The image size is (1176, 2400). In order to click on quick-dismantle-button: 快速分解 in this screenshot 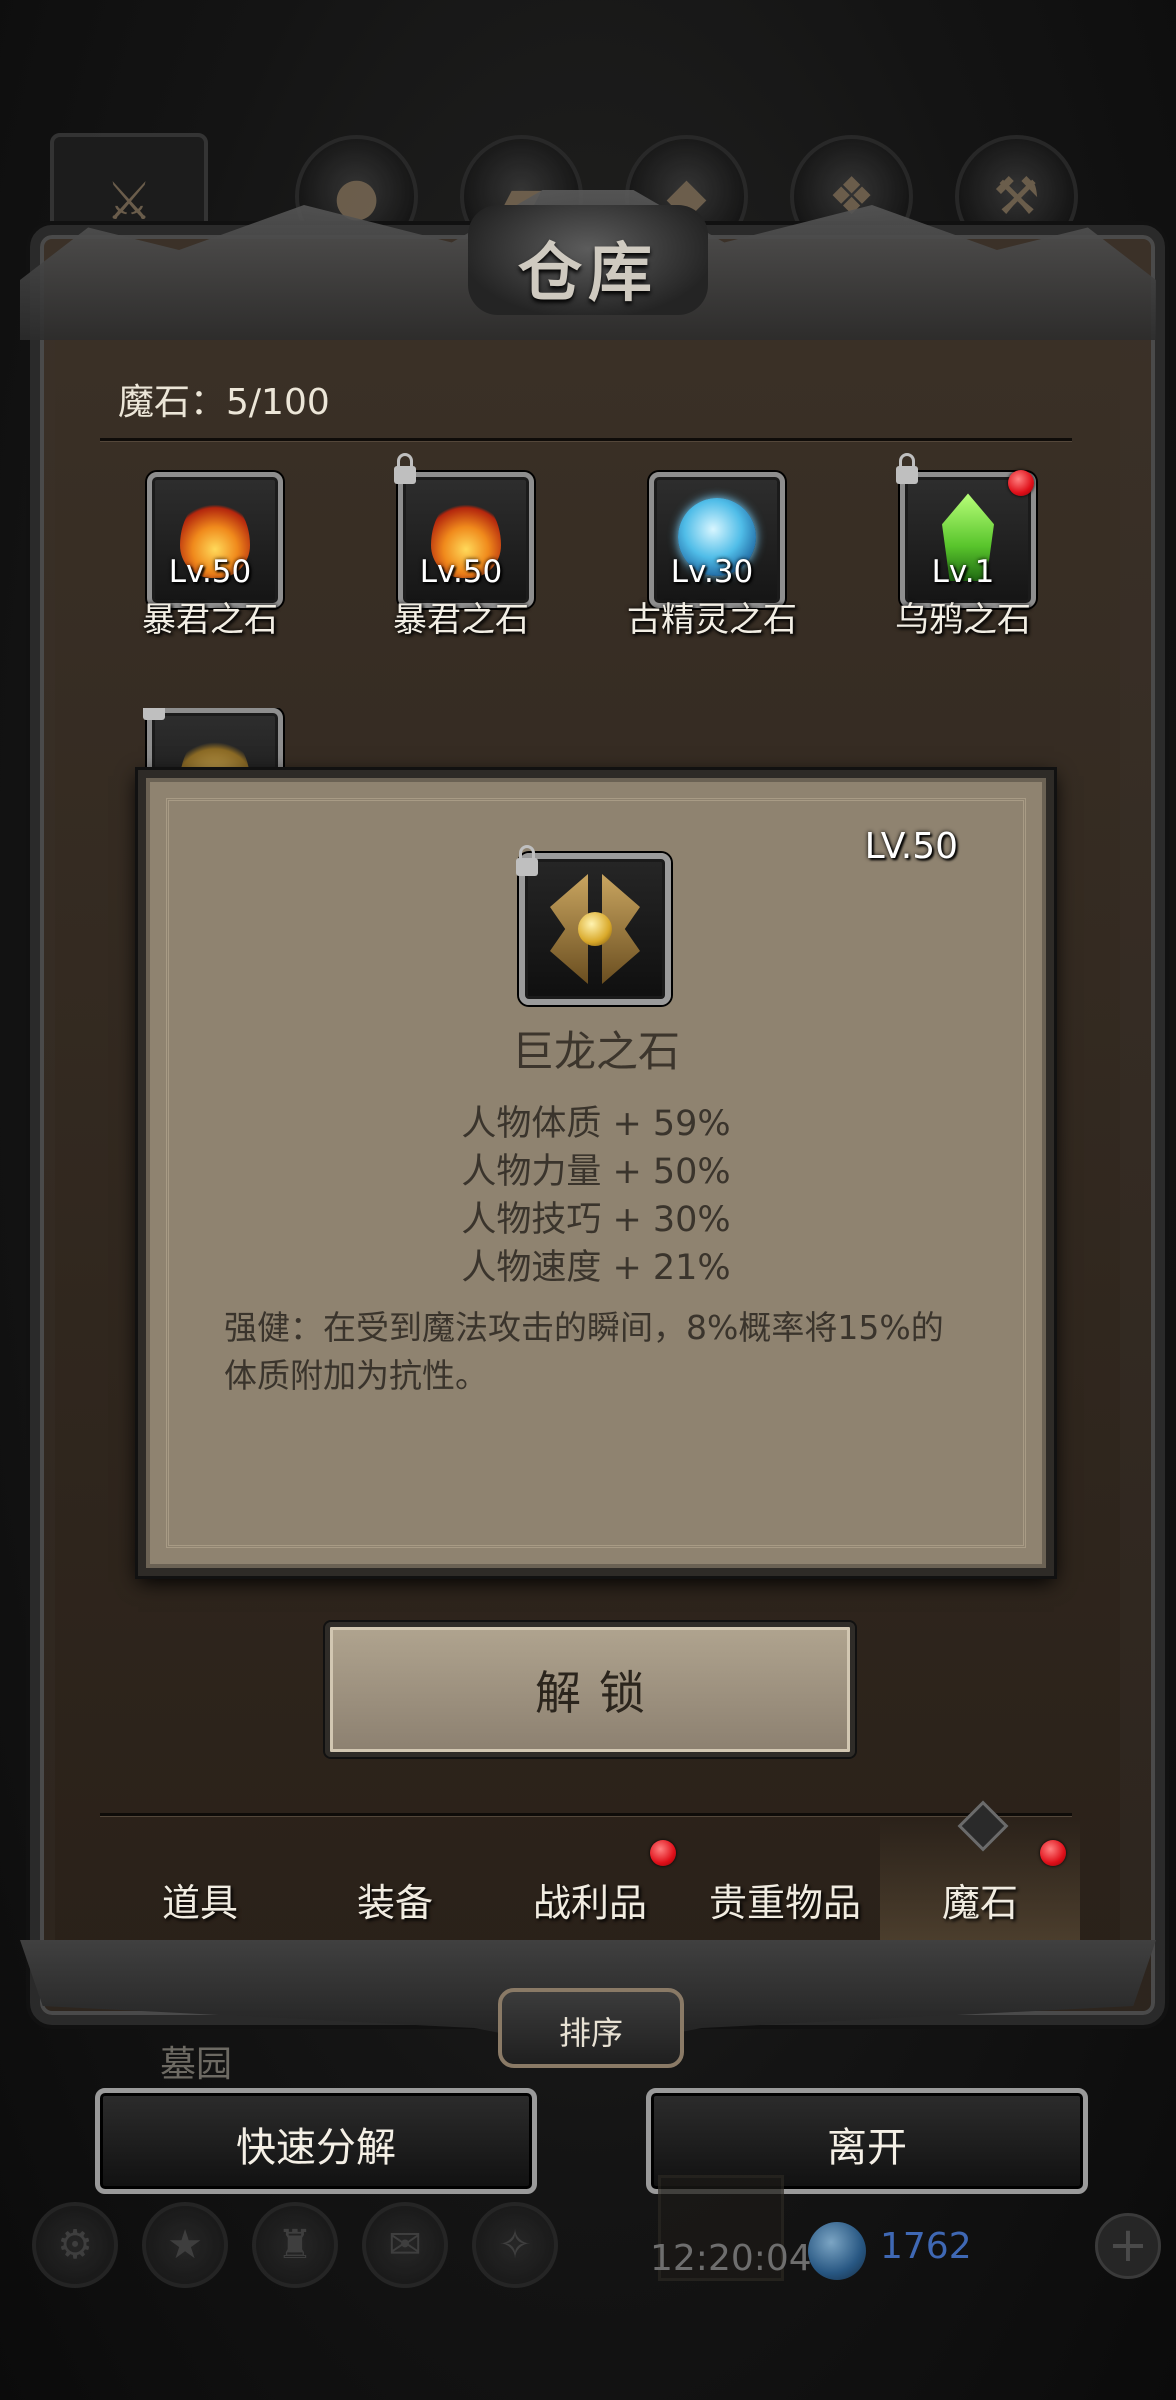, I will do `click(316, 2141)`.